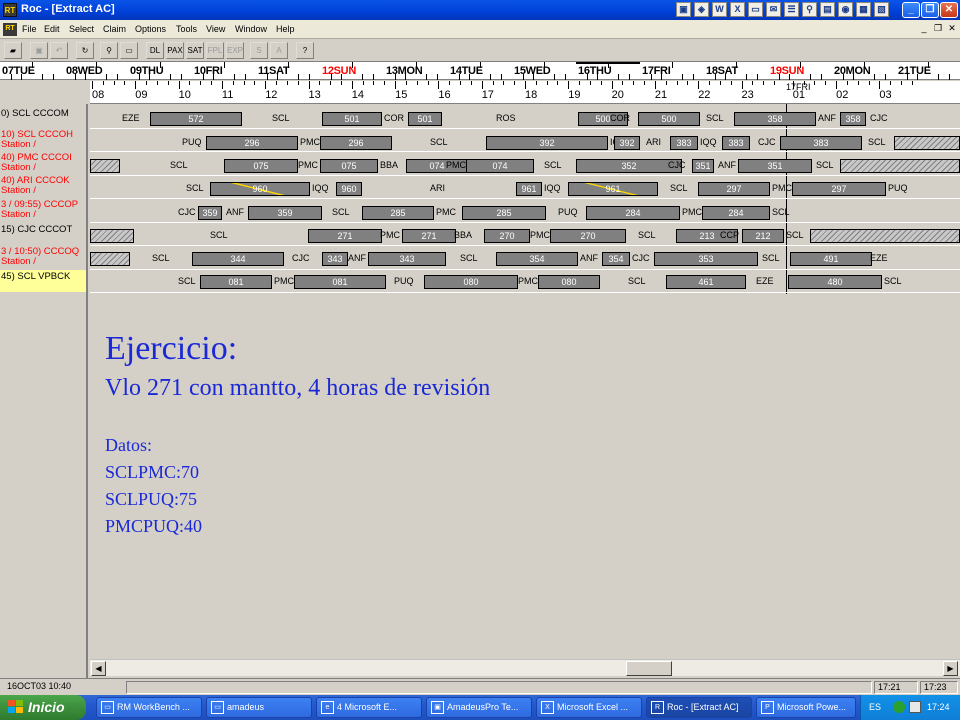 This screenshot has width=960, height=720. I want to click on refresh-icon: ↻, so click(85, 50).